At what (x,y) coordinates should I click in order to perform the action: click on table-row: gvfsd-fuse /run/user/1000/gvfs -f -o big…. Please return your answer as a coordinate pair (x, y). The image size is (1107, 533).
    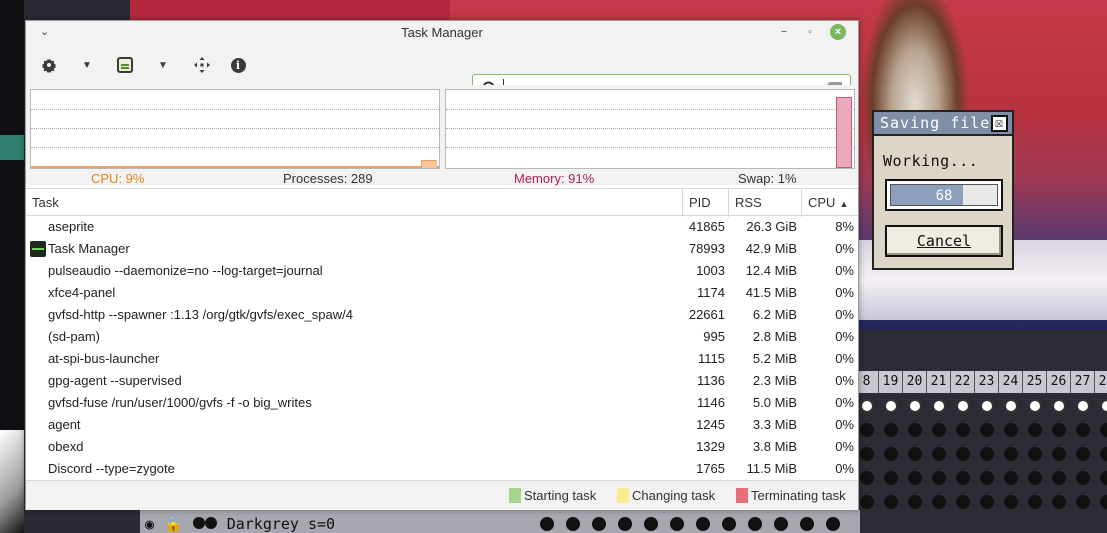
    Looking at the image, I should click on (442, 403).